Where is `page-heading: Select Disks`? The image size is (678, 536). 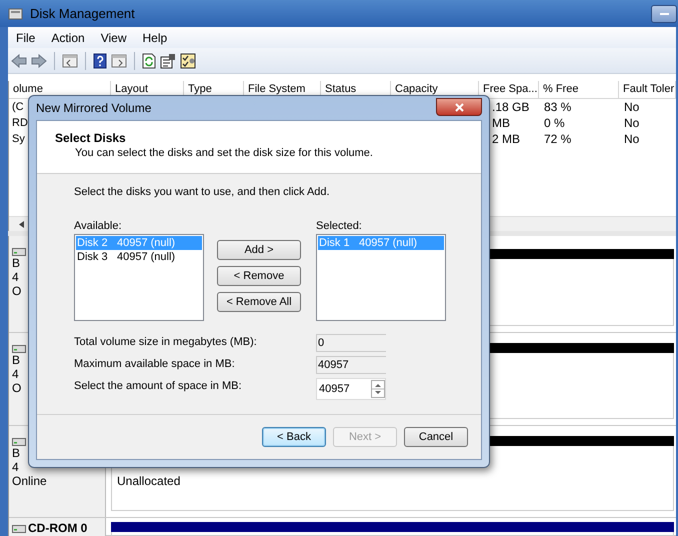 page-heading: Select Disks is located at coordinates (91, 138).